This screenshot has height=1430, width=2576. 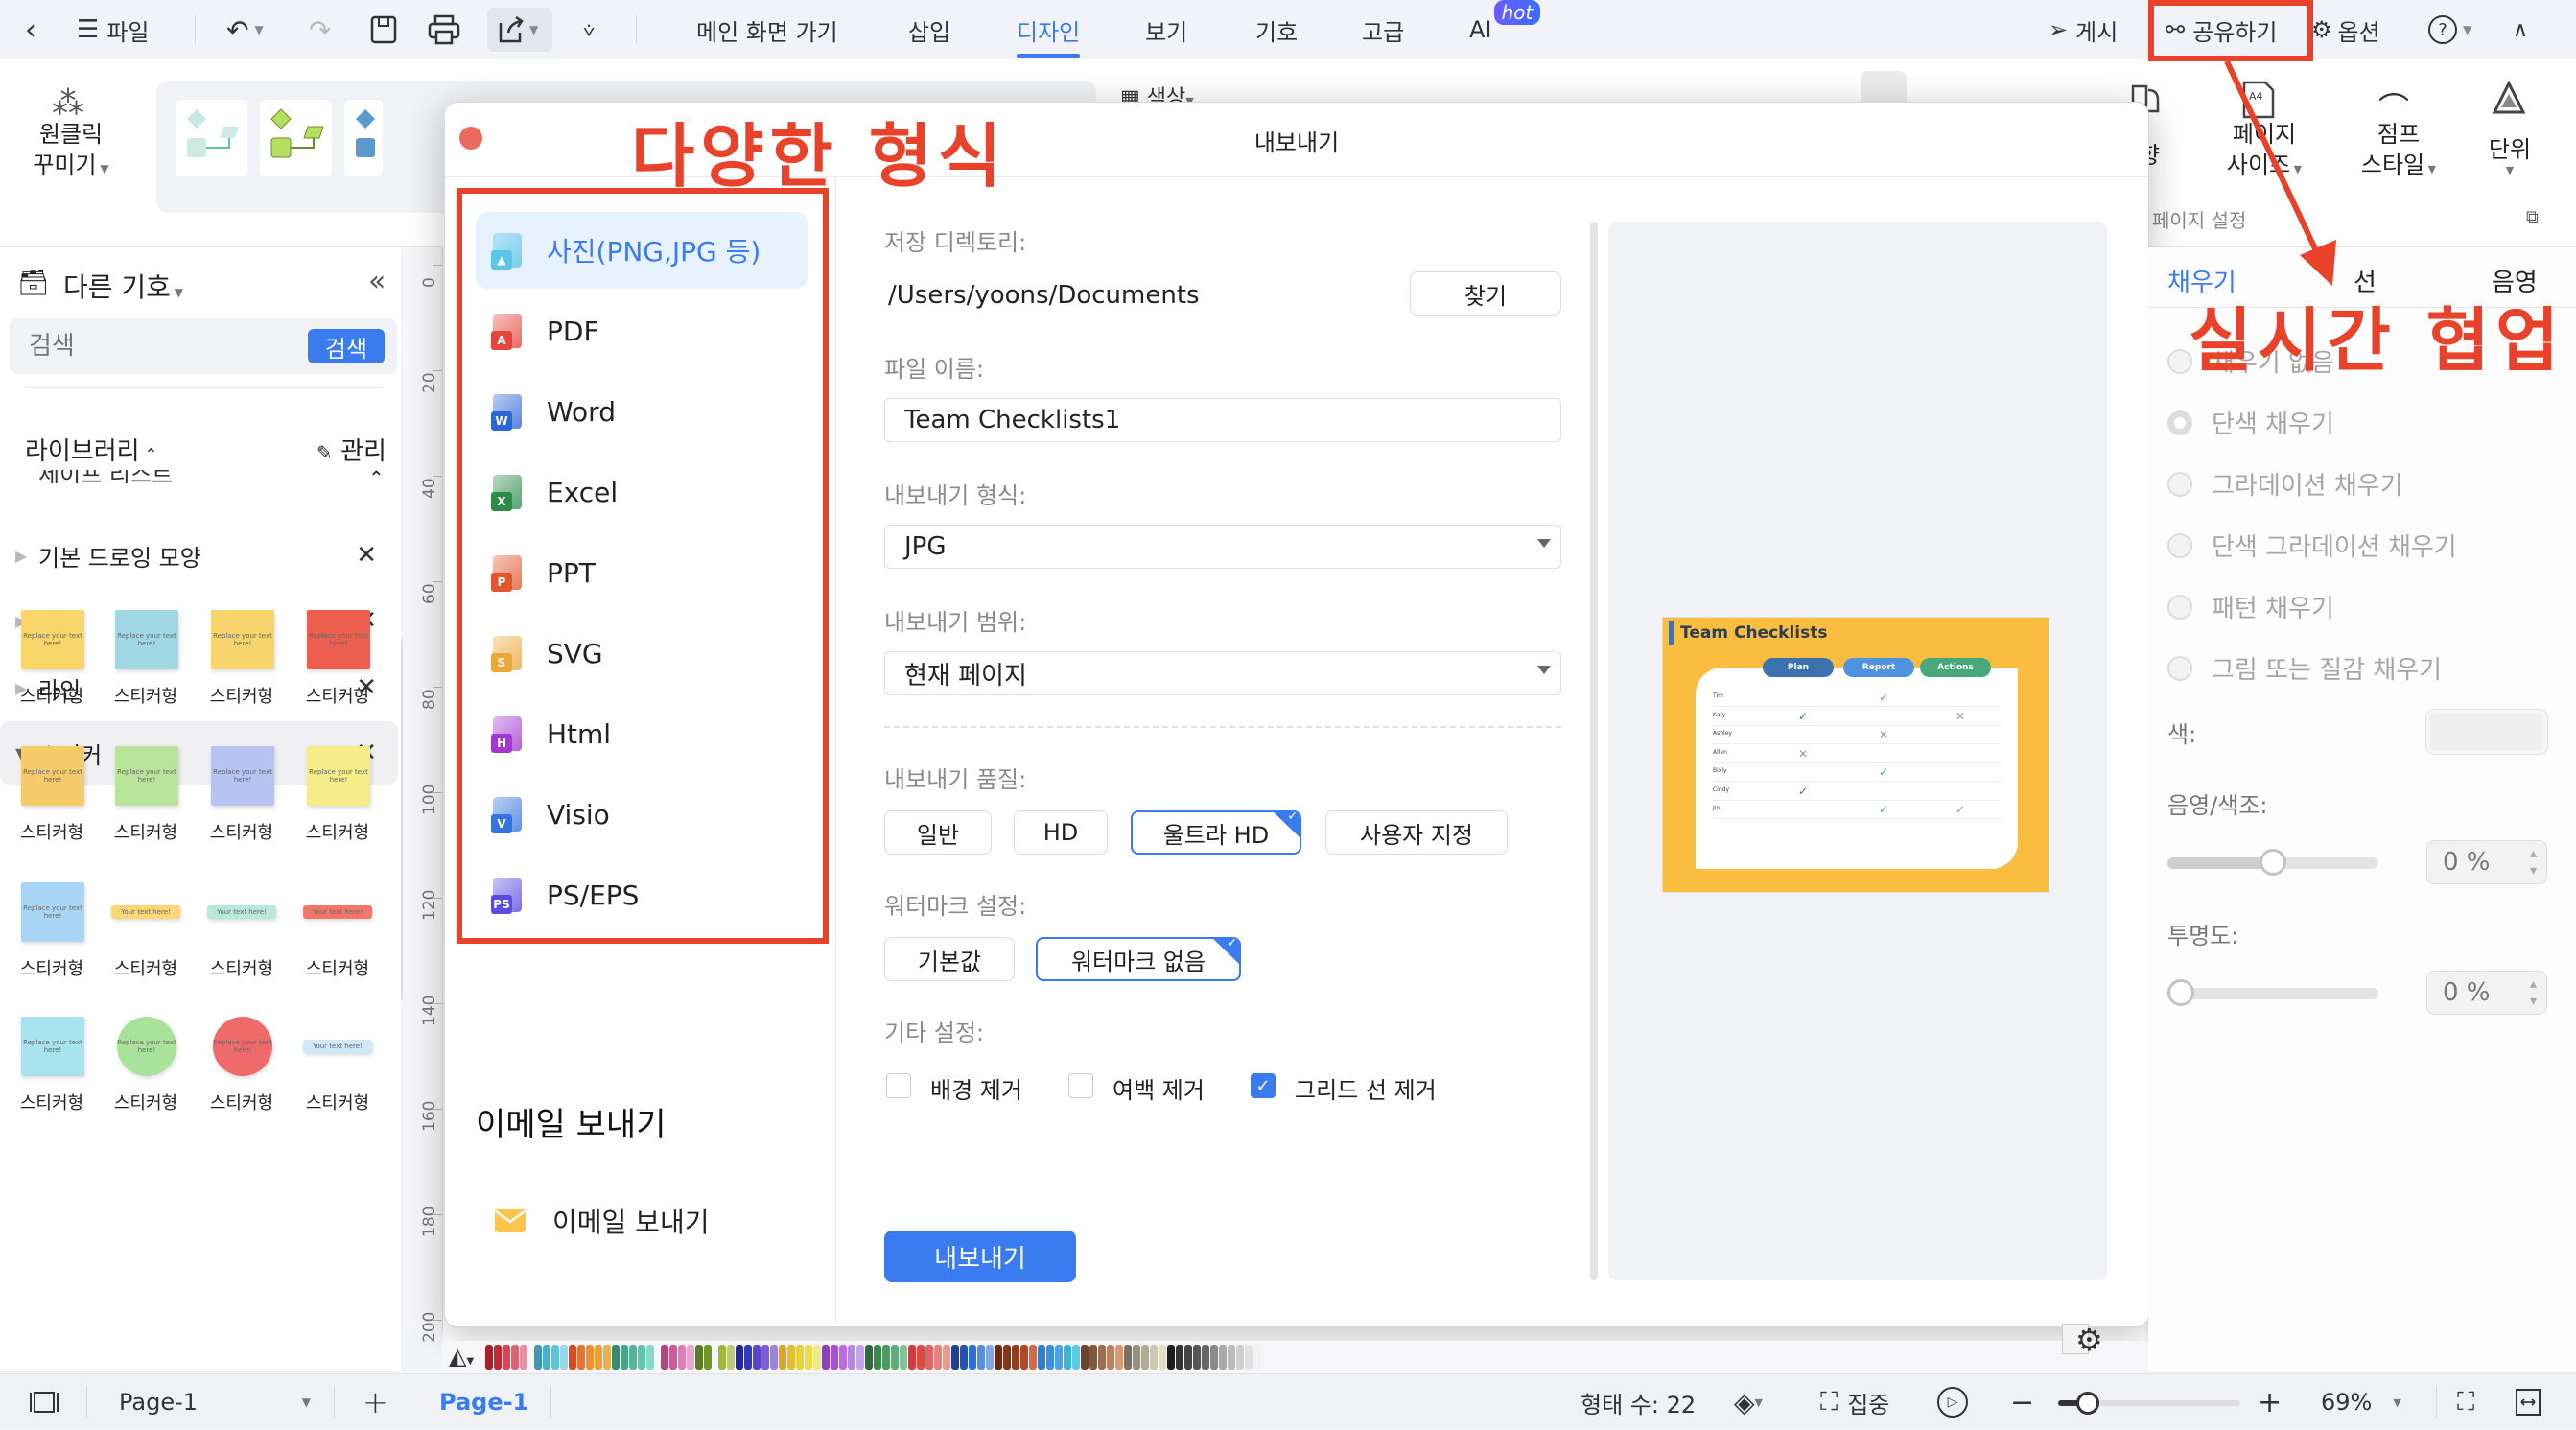 I want to click on redo-icon: ↷, so click(x=320, y=29).